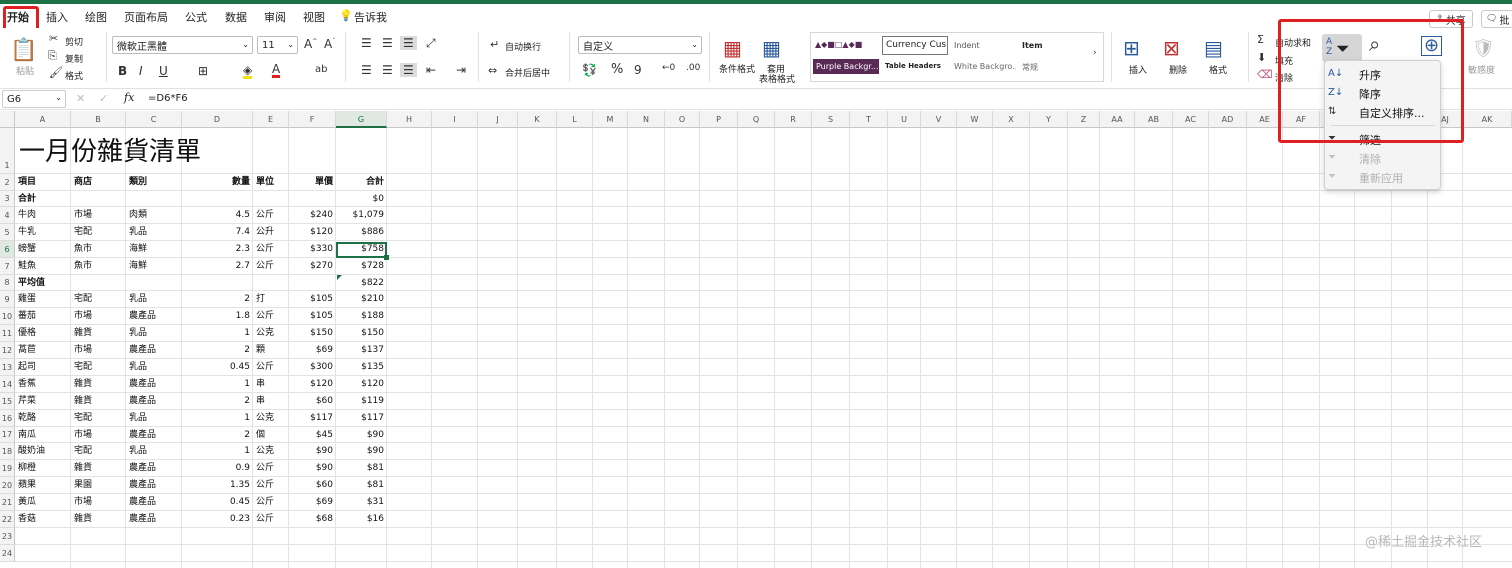 This screenshot has width=1512, height=568. What do you see at coordinates (27, 266) in the screenshot?
I see `data-cell: 鮭魚` at bounding box center [27, 266].